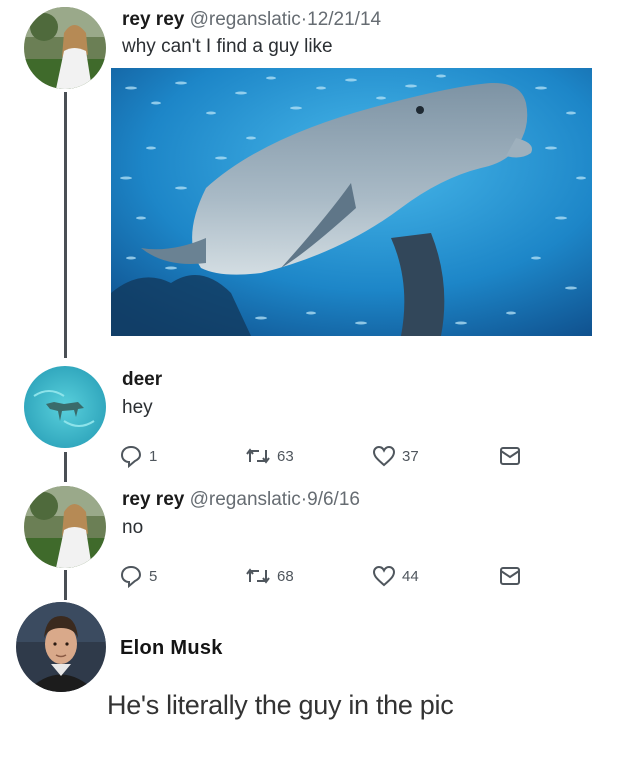 Image resolution: width=617 pixels, height=768 pixels. Describe the element at coordinates (153, 456) in the screenshot. I see `reply1-reply-count: 1` at that location.